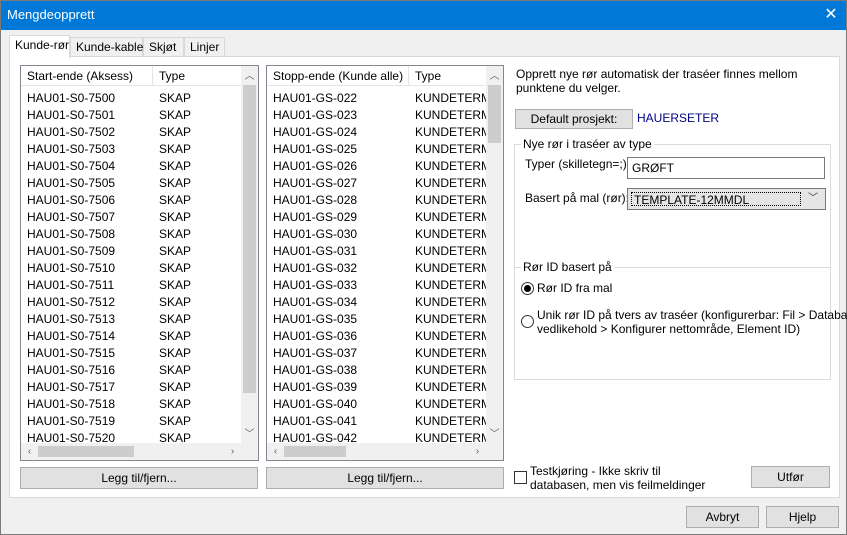 This screenshot has width=847, height=535. What do you see at coordinates (131, 302) in the screenshot?
I see `list-item: HAU01-S0-7512 SKAP` at bounding box center [131, 302].